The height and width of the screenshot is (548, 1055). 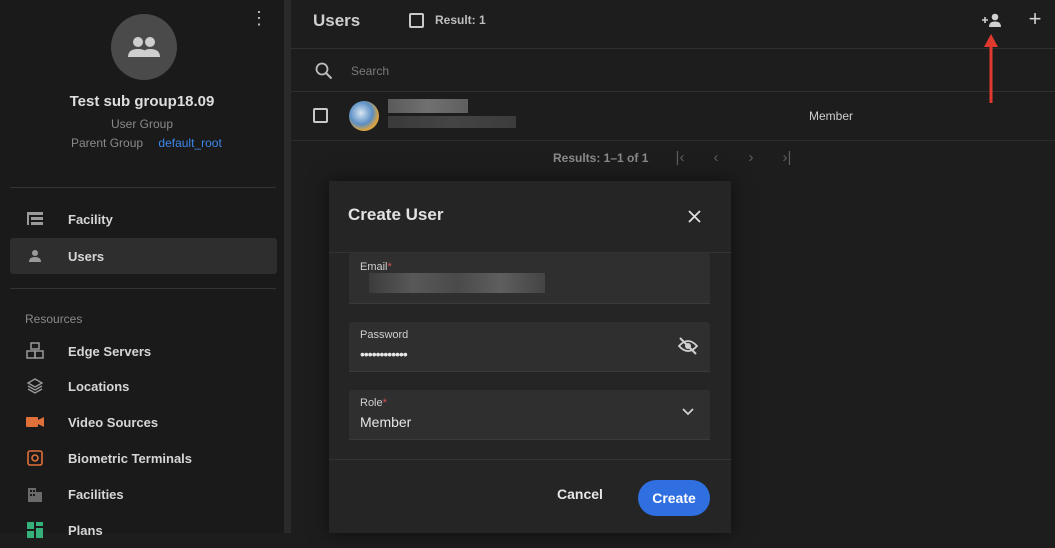 What do you see at coordinates (143, 256) in the screenshot?
I see `nav-item-users: Users` at bounding box center [143, 256].